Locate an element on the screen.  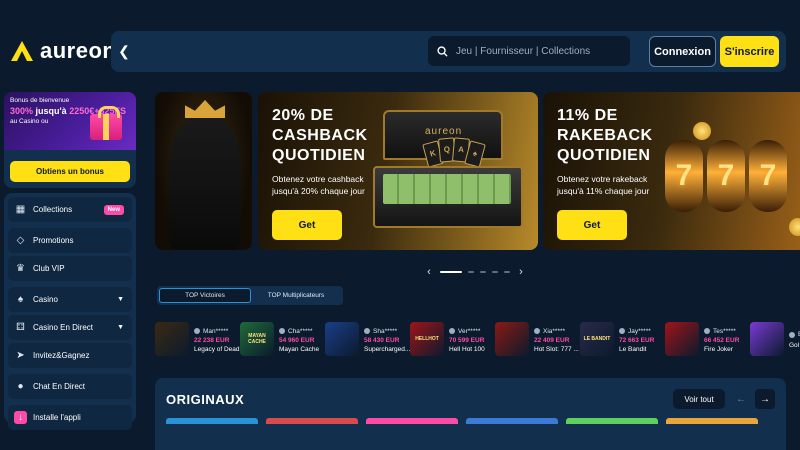
win-item: LE BANDIT Jay***** 72 663 EUR Le Bandit is located at coordinates (623, 340).